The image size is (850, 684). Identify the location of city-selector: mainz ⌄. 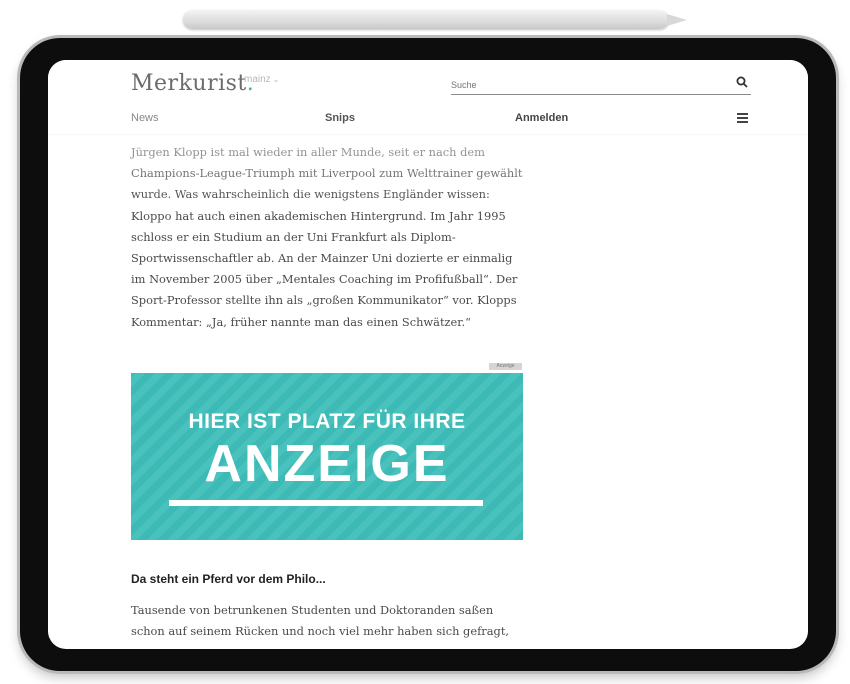
(261, 79).